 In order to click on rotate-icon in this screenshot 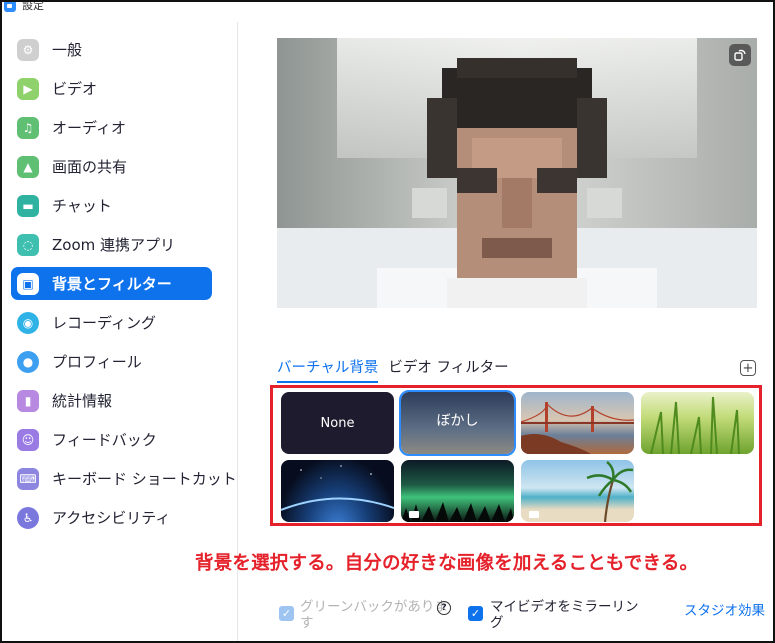, I will do `click(740, 55)`.